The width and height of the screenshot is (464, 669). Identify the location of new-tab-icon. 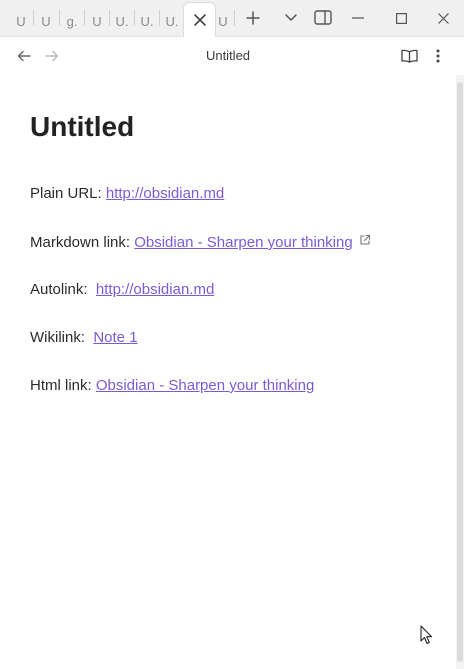
(253, 18).